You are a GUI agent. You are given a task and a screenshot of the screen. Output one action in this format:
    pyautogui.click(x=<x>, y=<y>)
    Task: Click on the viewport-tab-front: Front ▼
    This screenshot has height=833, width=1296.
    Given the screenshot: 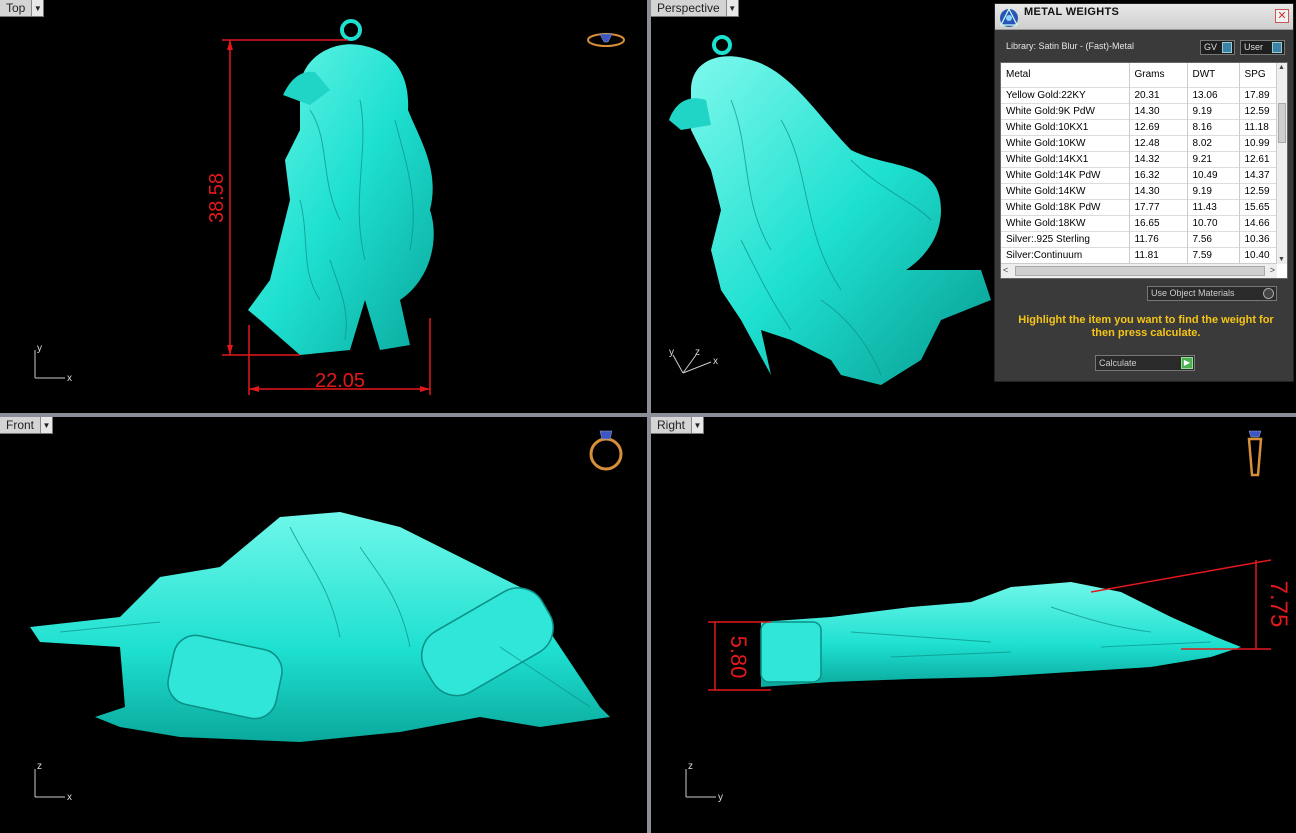 What is the action you would take?
    pyautogui.click(x=27, y=425)
    